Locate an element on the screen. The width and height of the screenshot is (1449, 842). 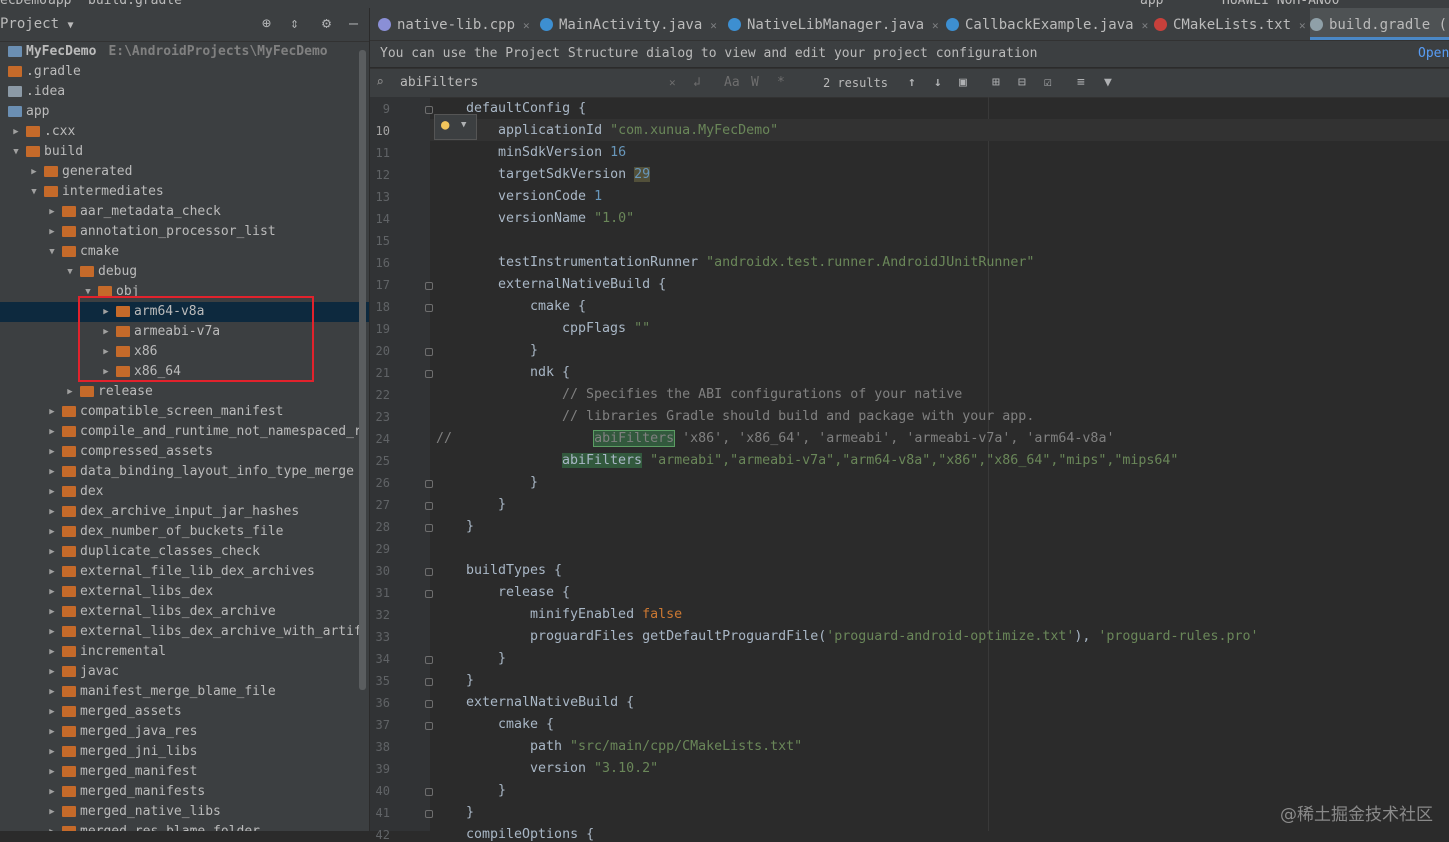
filter-options-icon: ≡ is located at coordinates (1081, 83).